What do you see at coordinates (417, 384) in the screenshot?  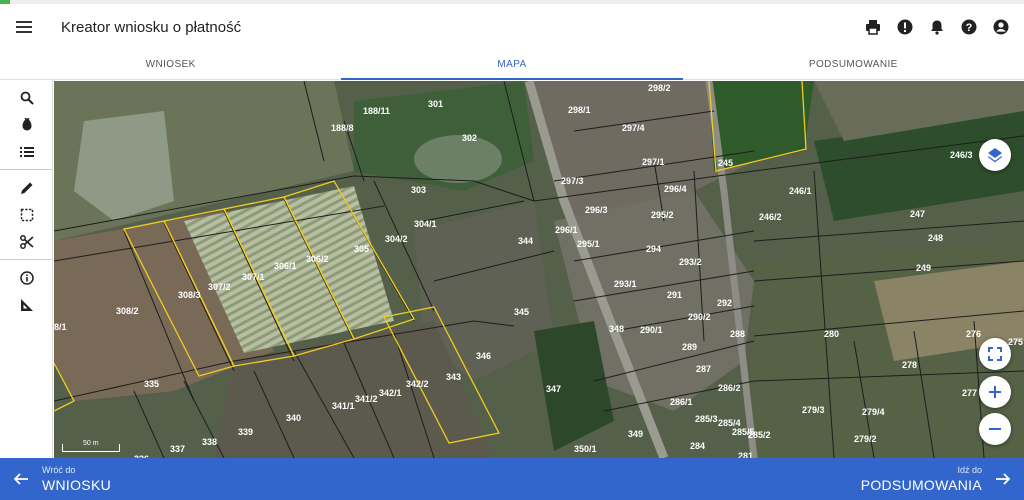 I see `parcel-label: 342/2` at bounding box center [417, 384].